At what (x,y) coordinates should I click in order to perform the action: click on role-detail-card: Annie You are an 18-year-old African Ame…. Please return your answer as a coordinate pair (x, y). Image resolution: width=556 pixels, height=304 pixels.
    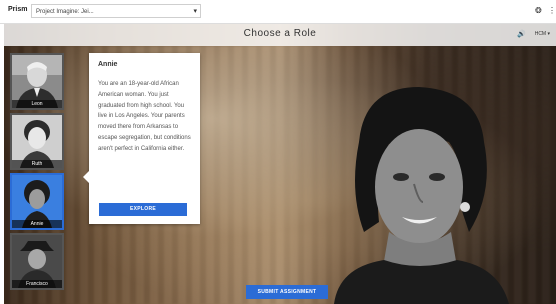
    Looking at the image, I should click on (141, 138).